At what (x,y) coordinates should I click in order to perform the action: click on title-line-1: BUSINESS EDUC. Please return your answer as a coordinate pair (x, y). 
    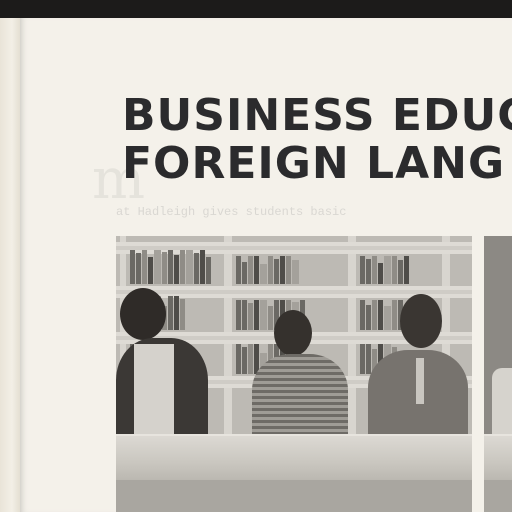
    Looking at the image, I should click on (317, 115).